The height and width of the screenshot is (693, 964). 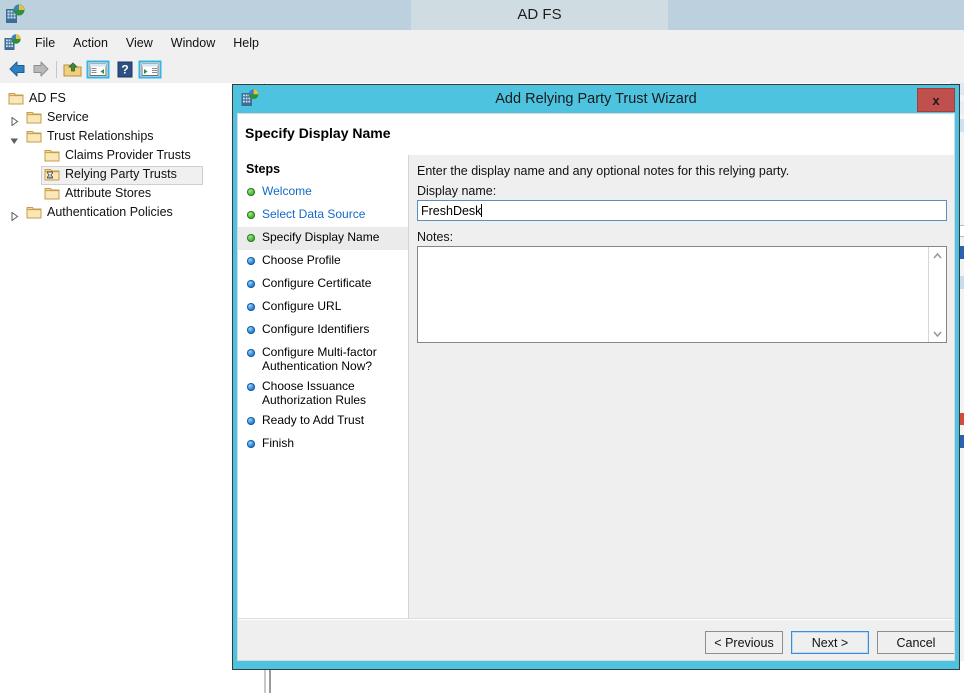 What do you see at coordinates (139, 43) in the screenshot?
I see `menu-item-view: View` at bounding box center [139, 43].